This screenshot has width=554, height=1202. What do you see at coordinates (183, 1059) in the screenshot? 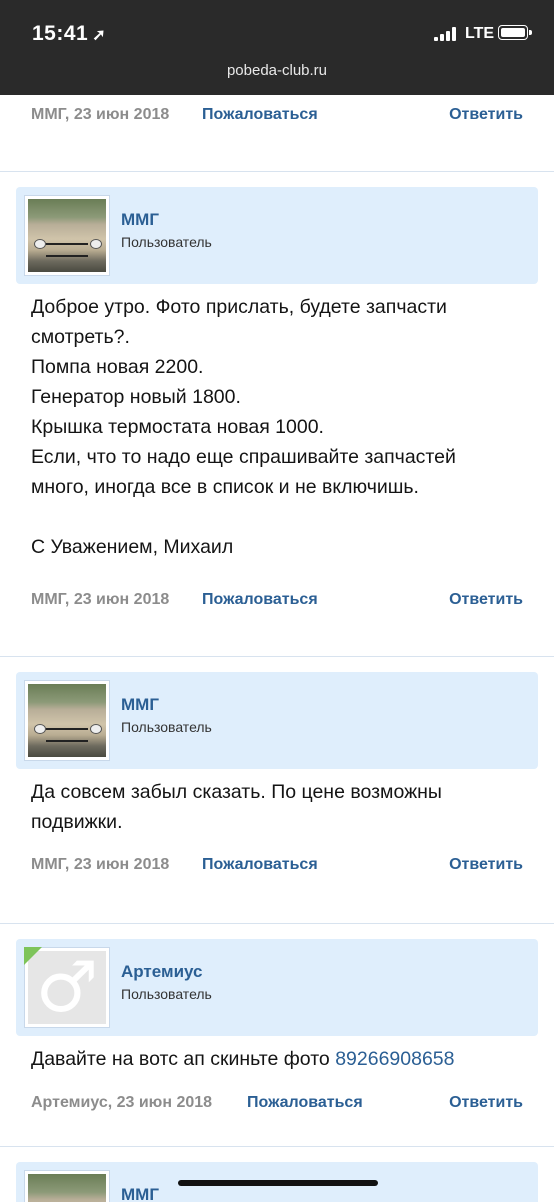
I see `message-text: Давайте на вотс ап скиньте фото` at bounding box center [183, 1059].